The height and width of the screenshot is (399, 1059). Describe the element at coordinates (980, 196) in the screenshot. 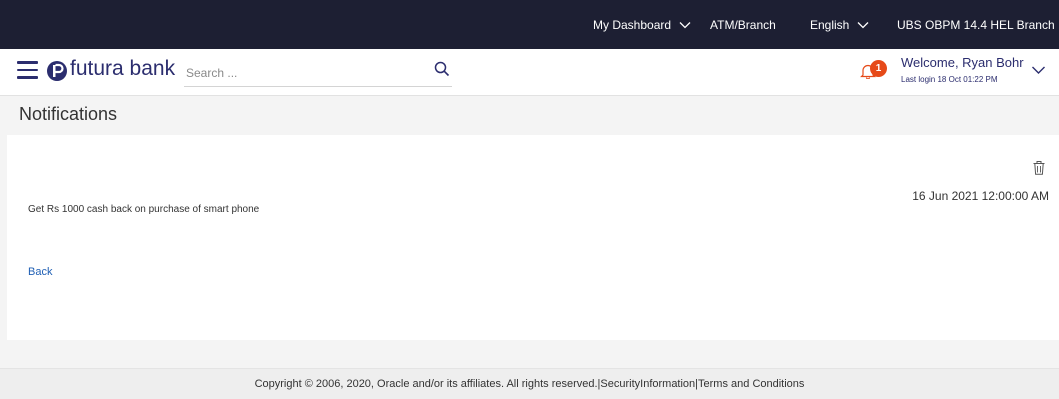

I see `notification-date: 16 Jun 2021 12:00:00 AM` at that location.